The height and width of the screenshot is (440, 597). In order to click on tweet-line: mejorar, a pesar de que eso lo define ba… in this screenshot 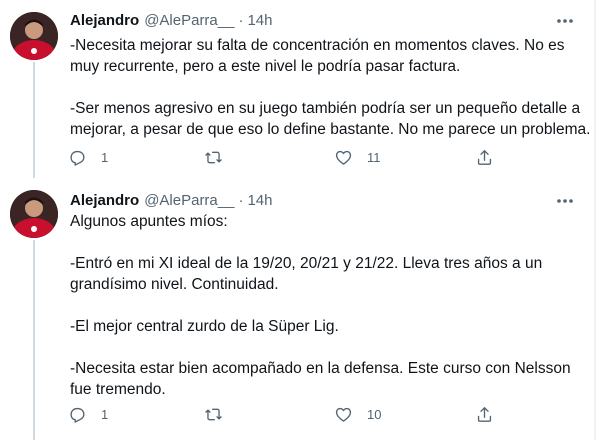, I will do `click(330, 129)`.